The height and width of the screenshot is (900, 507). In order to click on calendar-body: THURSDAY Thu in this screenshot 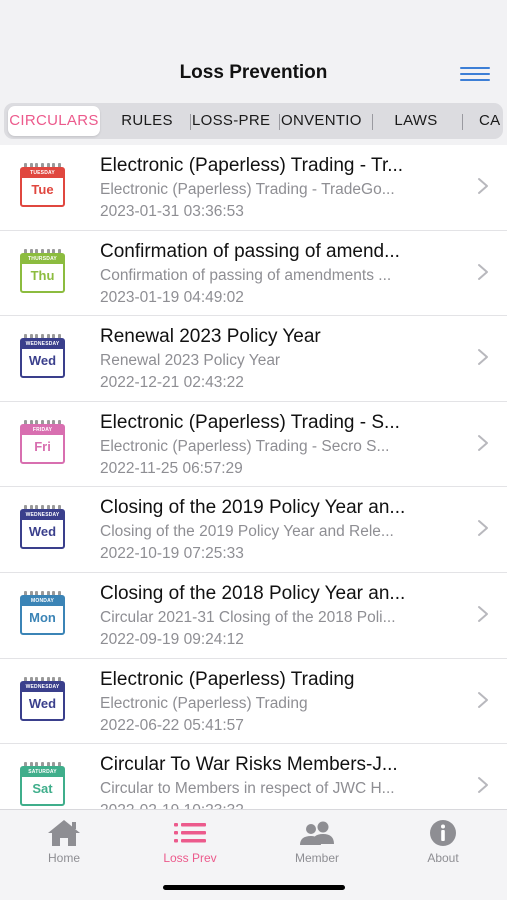, I will do `click(42, 272)`.